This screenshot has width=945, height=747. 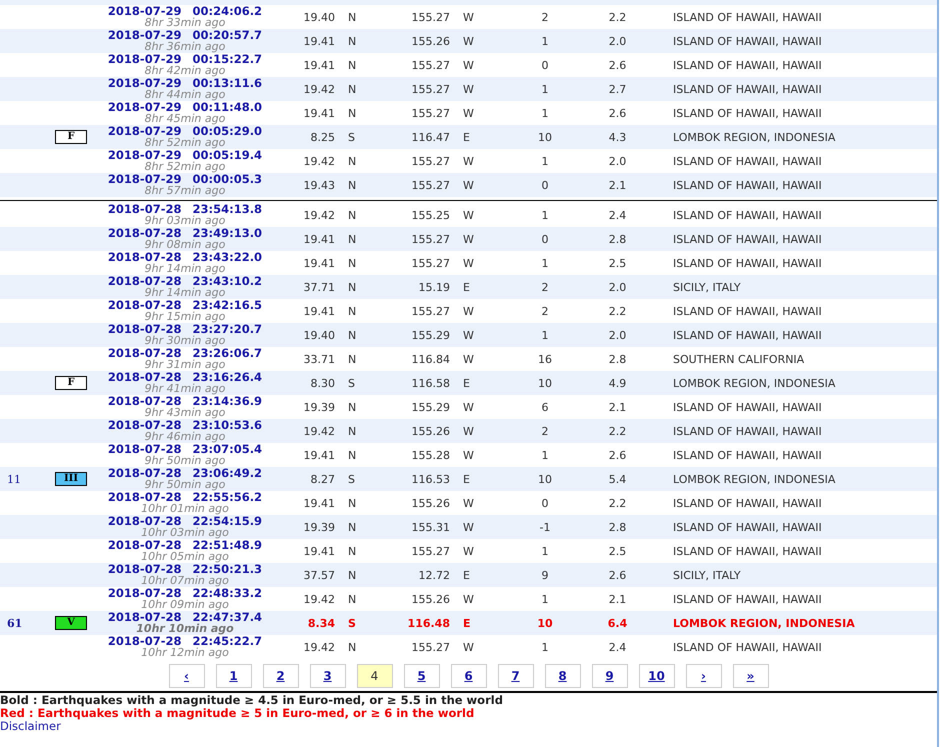 What do you see at coordinates (185, 401) in the screenshot?
I see `event-datetime-link: 2018-07-28 23:14:36.9` at bounding box center [185, 401].